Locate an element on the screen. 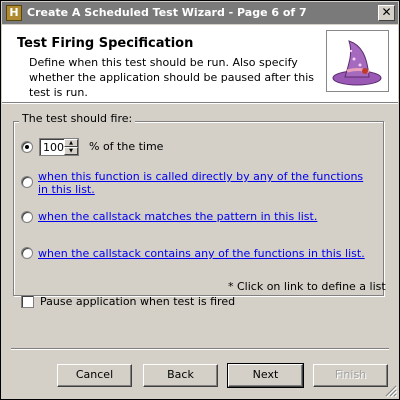 Image resolution: width=400 pixels, height=400 pixels. percent-spinner: 100 ▲ ▼ is located at coordinates (59, 147).